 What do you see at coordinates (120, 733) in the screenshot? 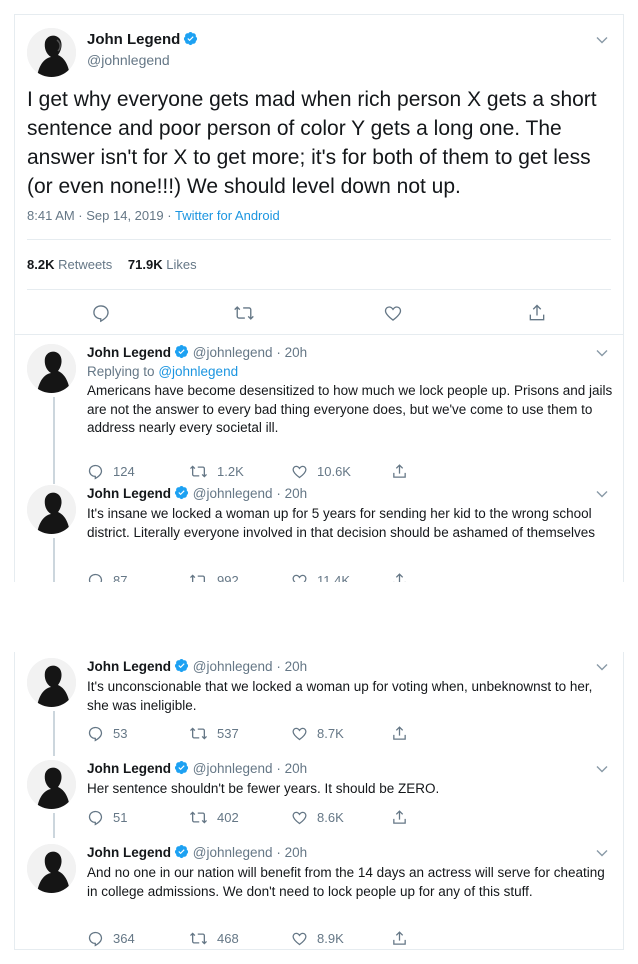
I see `reply-count: 53` at bounding box center [120, 733].